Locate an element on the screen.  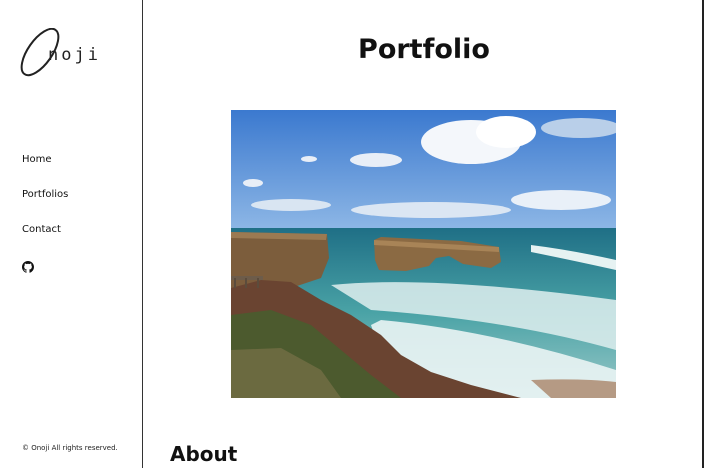
nav-item-home: Home is located at coordinates (45, 169).